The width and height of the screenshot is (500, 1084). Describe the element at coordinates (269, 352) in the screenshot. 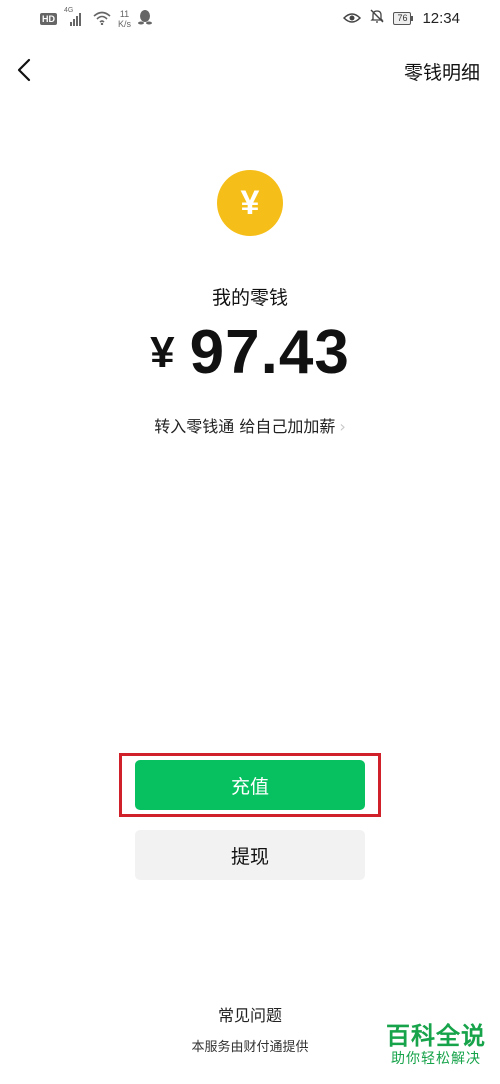

I see `amount-value: 97.43` at that location.